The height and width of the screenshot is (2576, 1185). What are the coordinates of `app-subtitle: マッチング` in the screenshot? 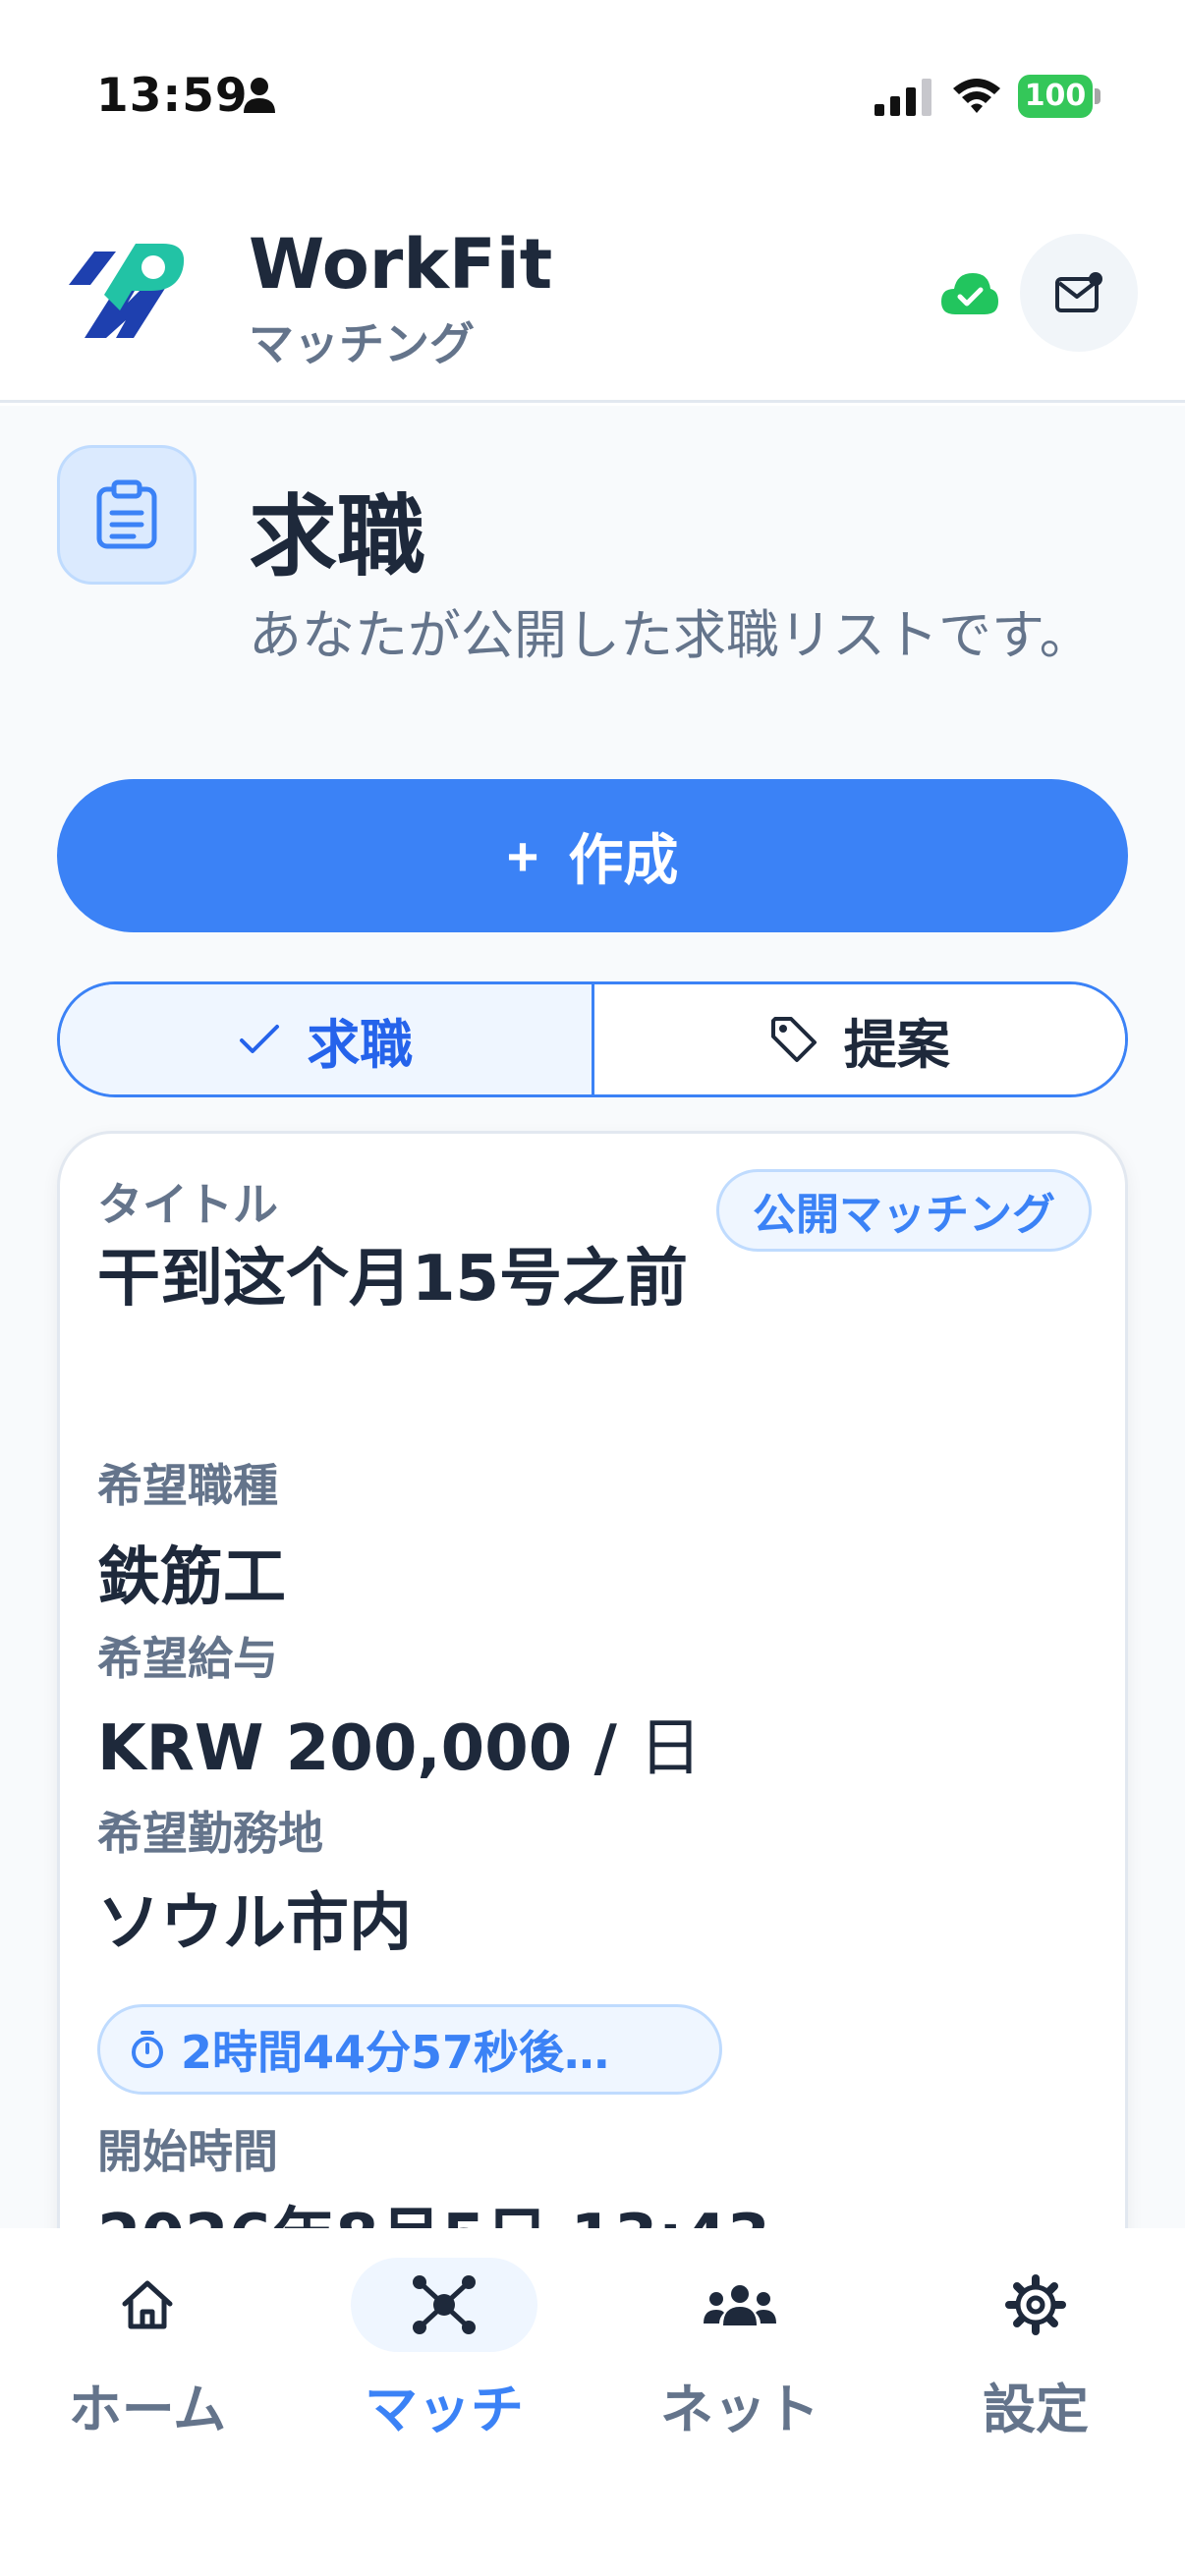 It's located at (362, 343).